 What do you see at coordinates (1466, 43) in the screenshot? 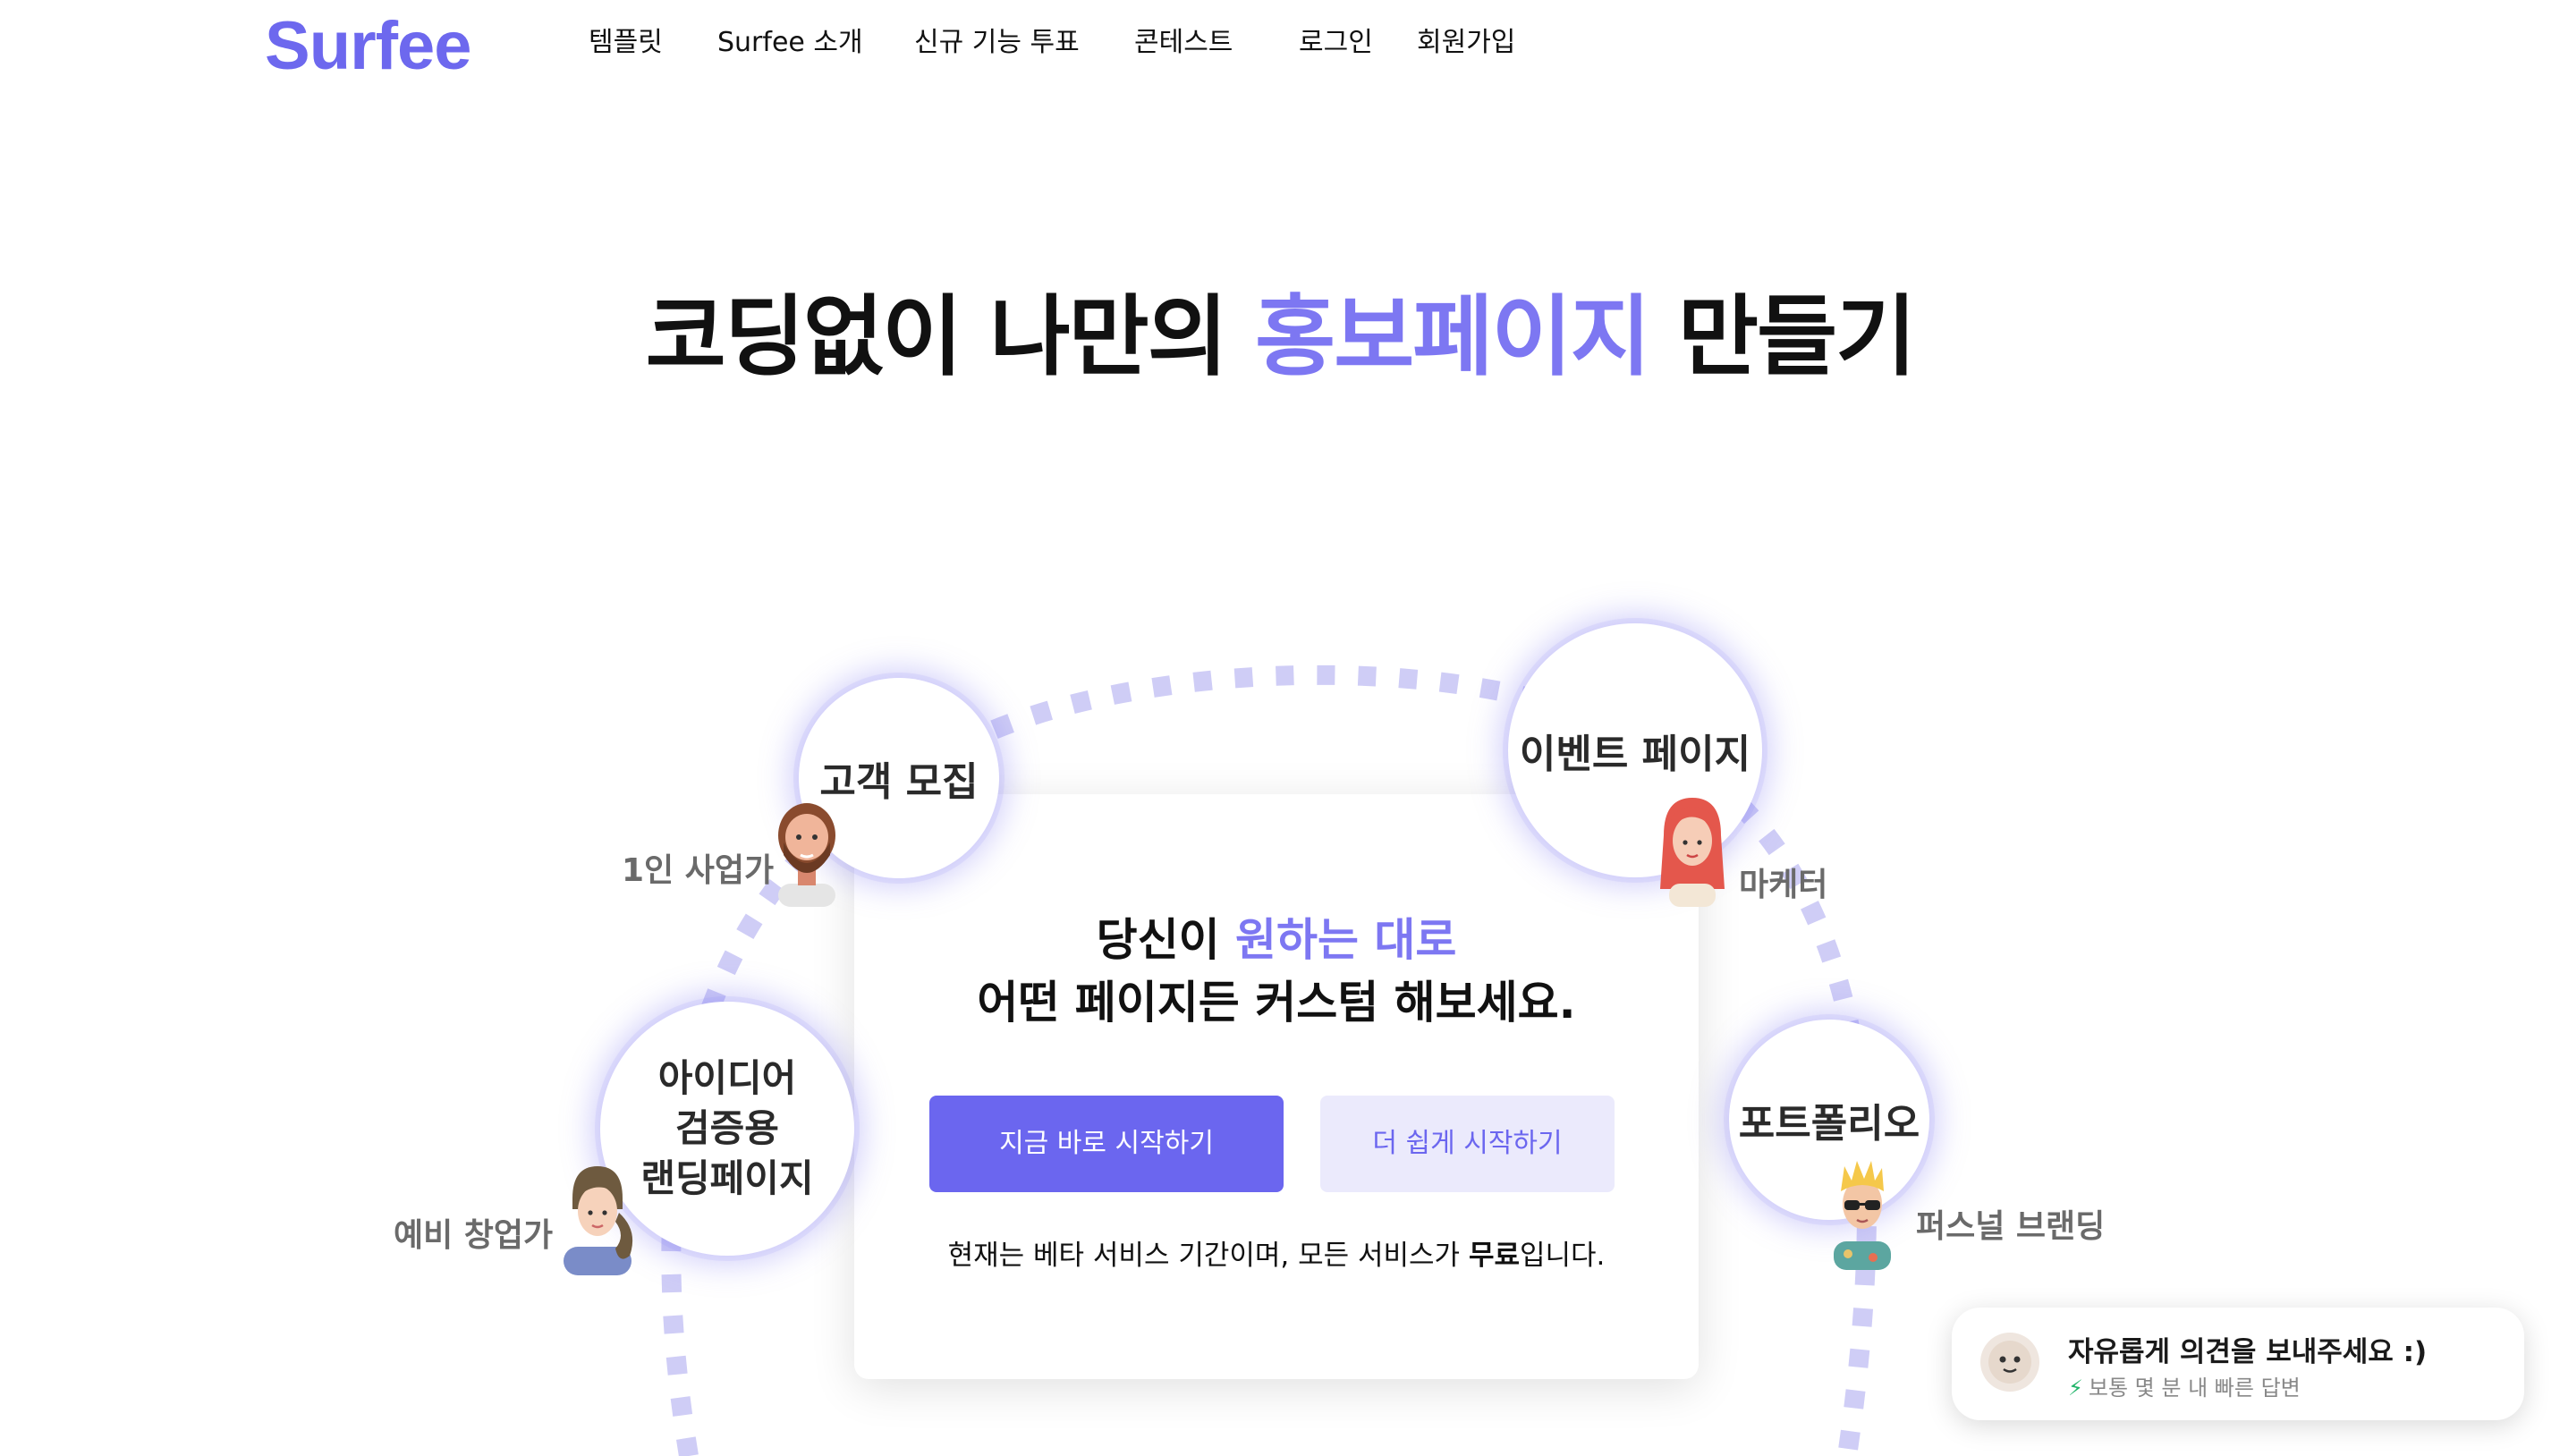
I see `nav-signup: 회원가입` at bounding box center [1466, 43].